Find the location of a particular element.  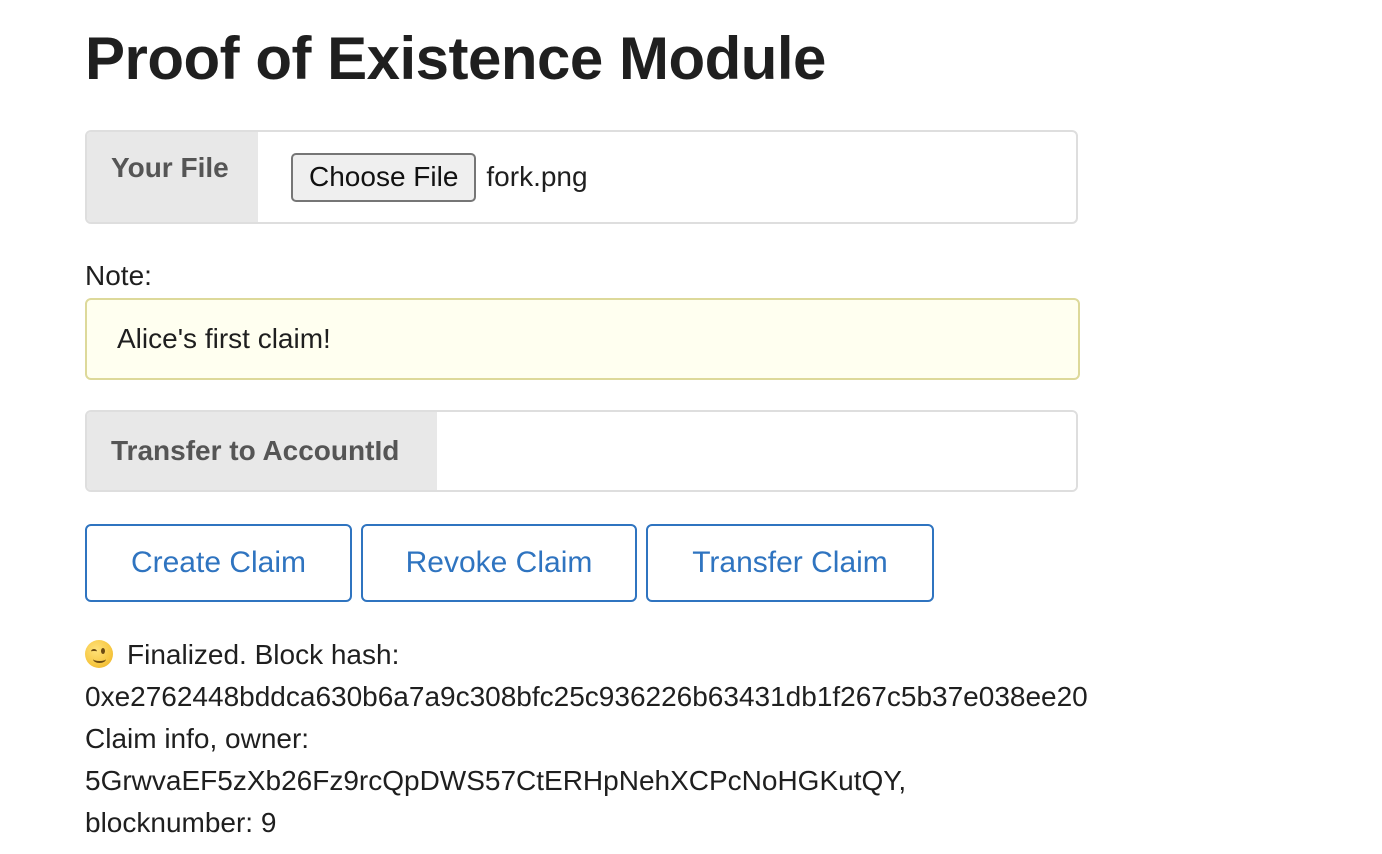

winking-face-icon is located at coordinates (99, 654).